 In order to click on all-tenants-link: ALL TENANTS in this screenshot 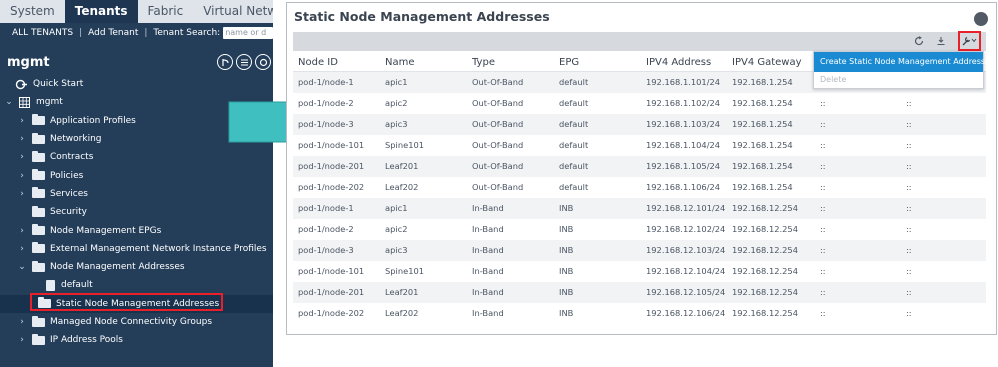, I will do `click(42, 33)`.